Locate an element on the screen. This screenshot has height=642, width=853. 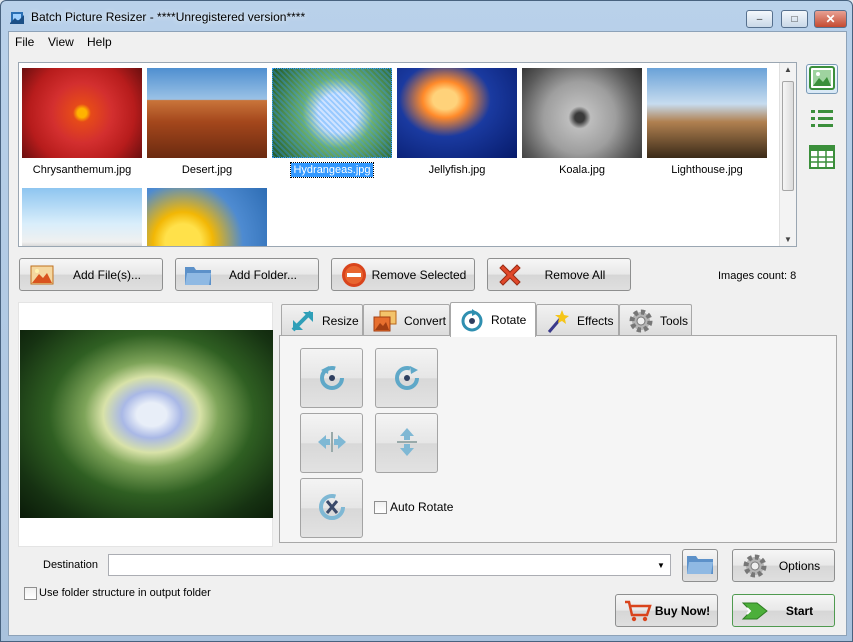
tab-label: Convert is located at coordinates (425, 320).